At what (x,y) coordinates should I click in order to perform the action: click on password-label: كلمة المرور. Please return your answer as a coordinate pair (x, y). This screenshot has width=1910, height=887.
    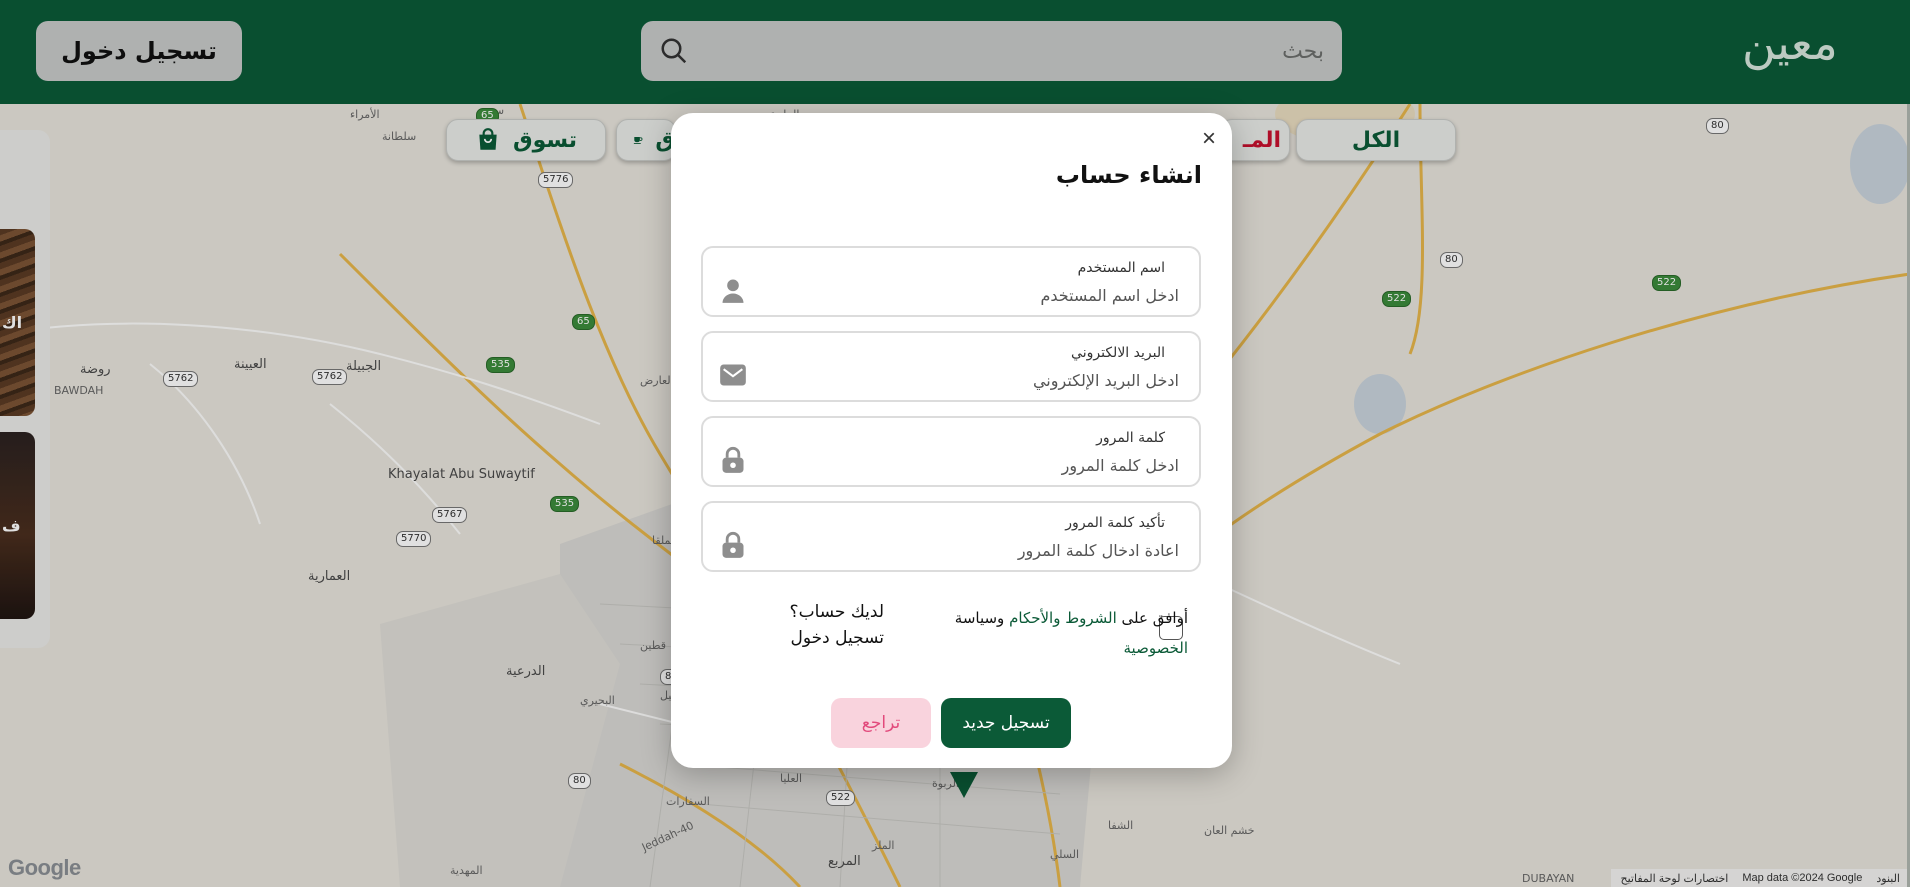
    Looking at the image, I should click on (1130, 438).